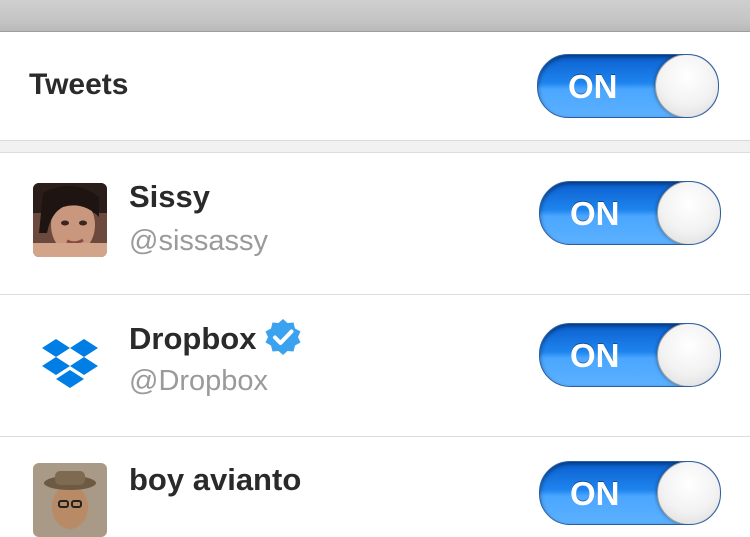 This screenshot has height=537, width=750. What do you see at coordinates (630, 493) in the screenshot?
I see `account-toggle-boy-avianto: ON` at bounding box center [630, 493].